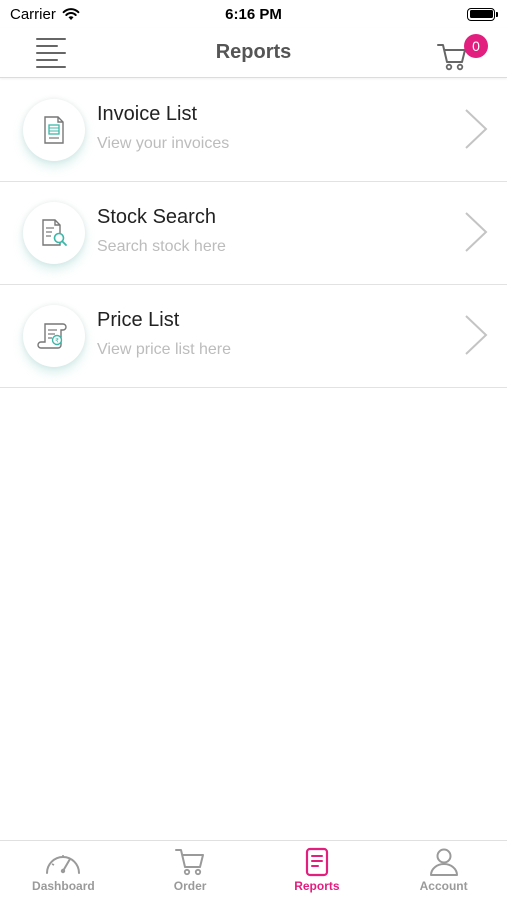 Image resolution: width=507 pixels, height=900 pixels. Describe the element at coordinates (147, 114) in the screenshot. I see `report-title: Invoice List` at that location.